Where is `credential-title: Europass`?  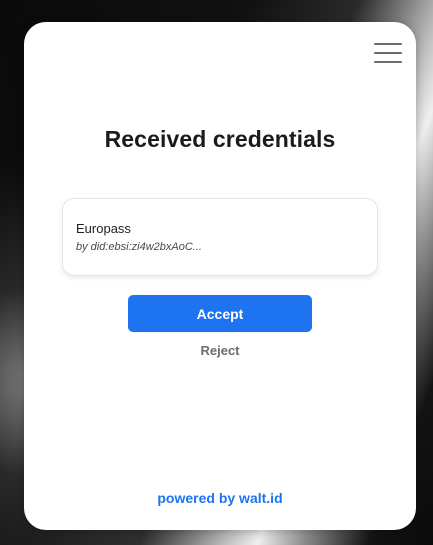
credential-title: Europass is located at coordinates (103, 228).